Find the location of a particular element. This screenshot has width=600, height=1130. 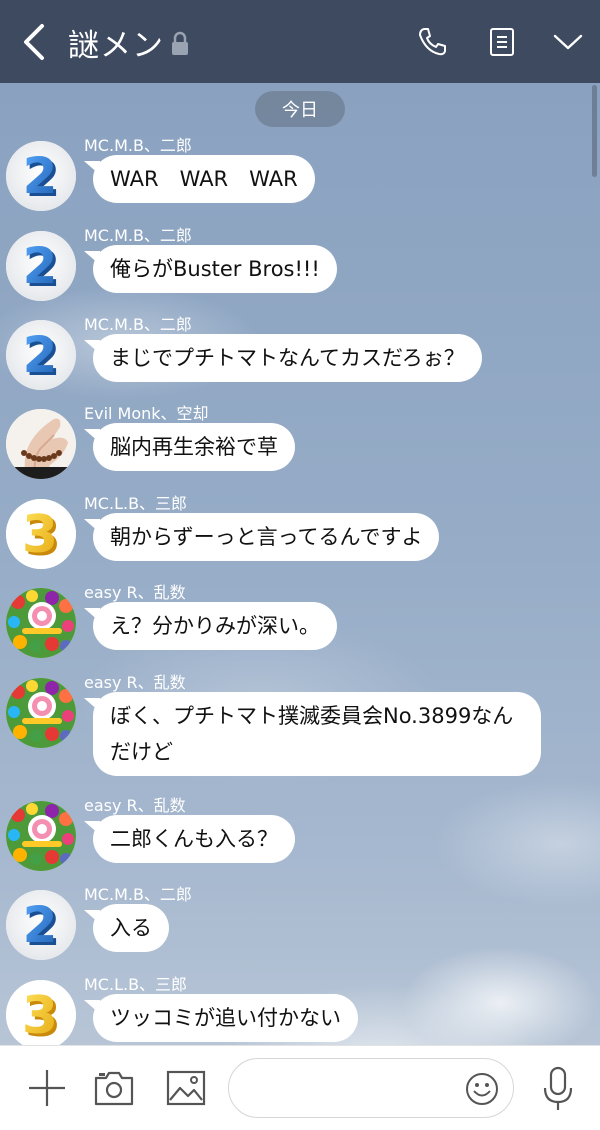

chat-title-group: 謎メン is located at coordinates (129, 42).